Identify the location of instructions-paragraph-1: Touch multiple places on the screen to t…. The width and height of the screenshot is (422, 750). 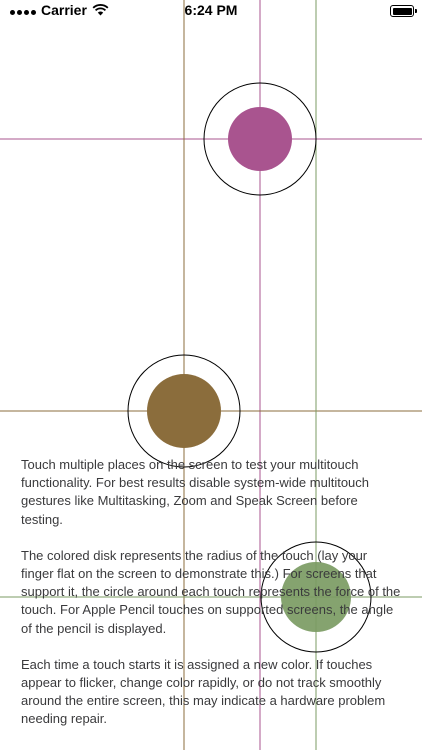
(195, 492).